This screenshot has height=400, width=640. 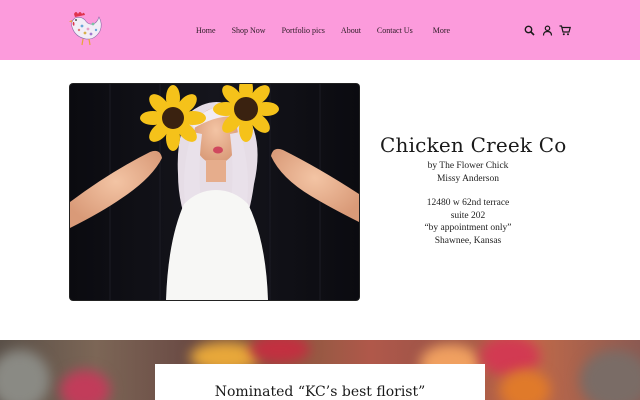 What do you see at coordinates (395, 30) in the screenshot?
I see `nav-contact-us: Contact Us` at bounding box center [395, 30].